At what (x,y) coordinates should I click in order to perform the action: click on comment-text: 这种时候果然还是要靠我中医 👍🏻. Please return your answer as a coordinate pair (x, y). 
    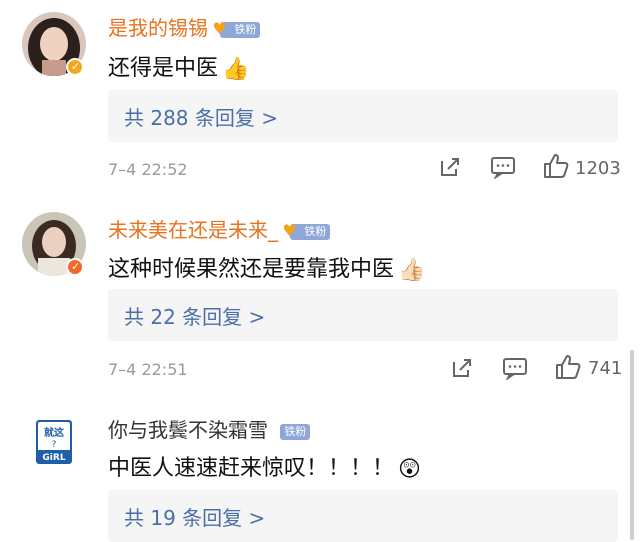
    Looking at the image, I should click on (267, 270).